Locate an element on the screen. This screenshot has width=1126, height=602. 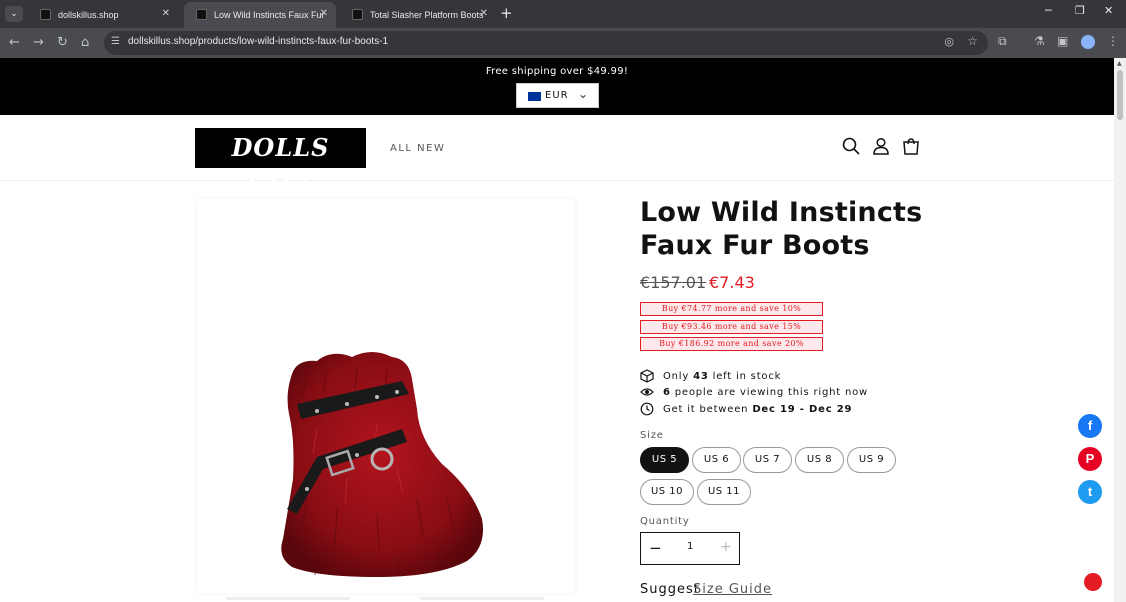
announcement-text: Free shipping over $49.99! is located at coordinates (557, 71).